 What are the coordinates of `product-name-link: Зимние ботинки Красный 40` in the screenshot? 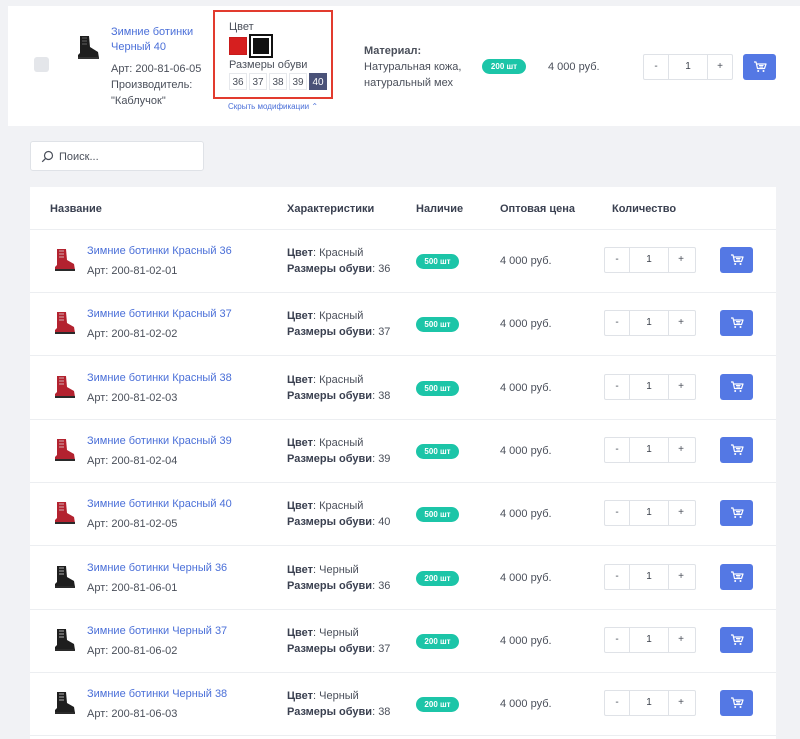 It's located at (159, 504).